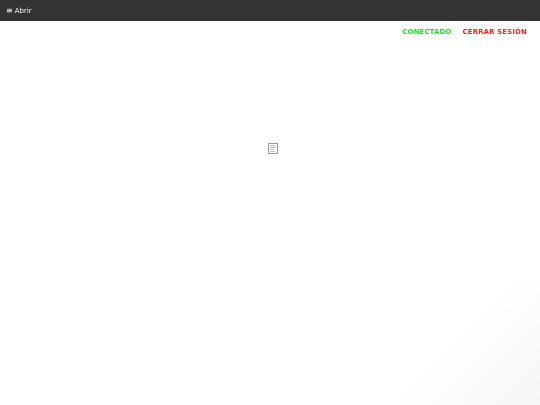 The width and height of the screenshot is (540, 405). What do you see at coordinates (427, 32) in the screenshot?
I see `connection-status-label: CONECTADO` at bounding box center [427, 32].